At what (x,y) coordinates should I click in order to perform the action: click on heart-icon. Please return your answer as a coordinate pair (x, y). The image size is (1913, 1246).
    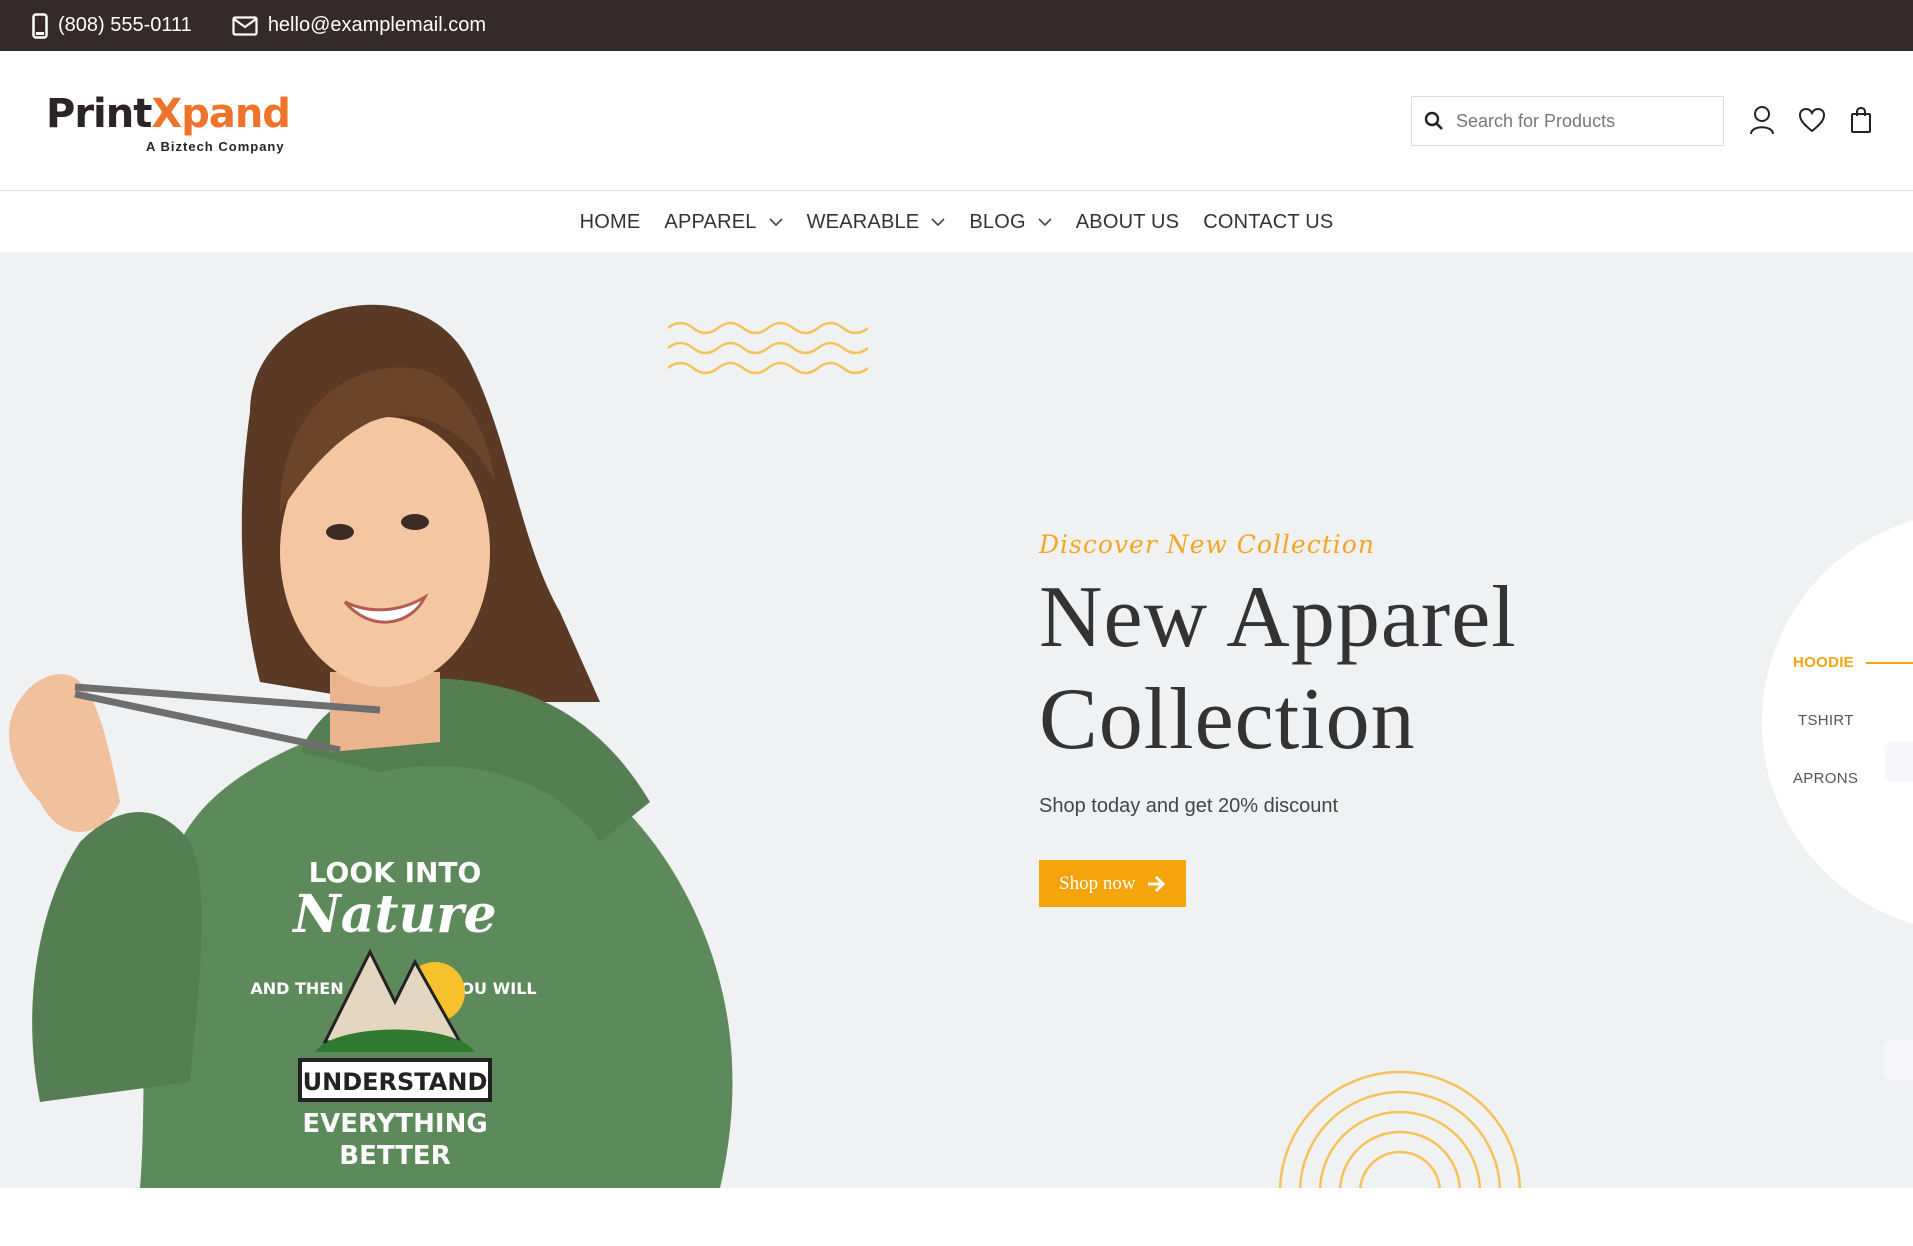
    Looking at the image, I should click on (1812, 120).